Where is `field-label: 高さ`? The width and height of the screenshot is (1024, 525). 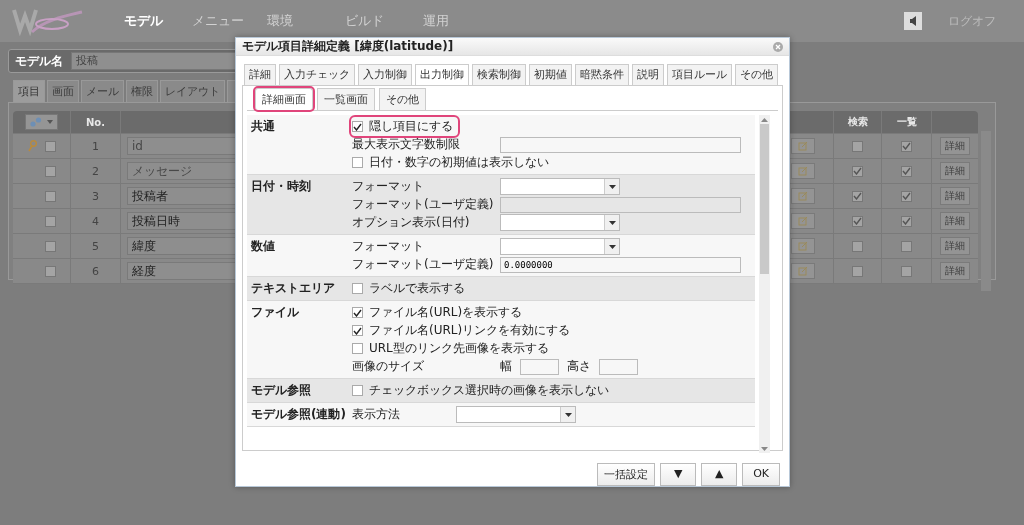 field-label: 高さ is located at coordinates (579, 366).